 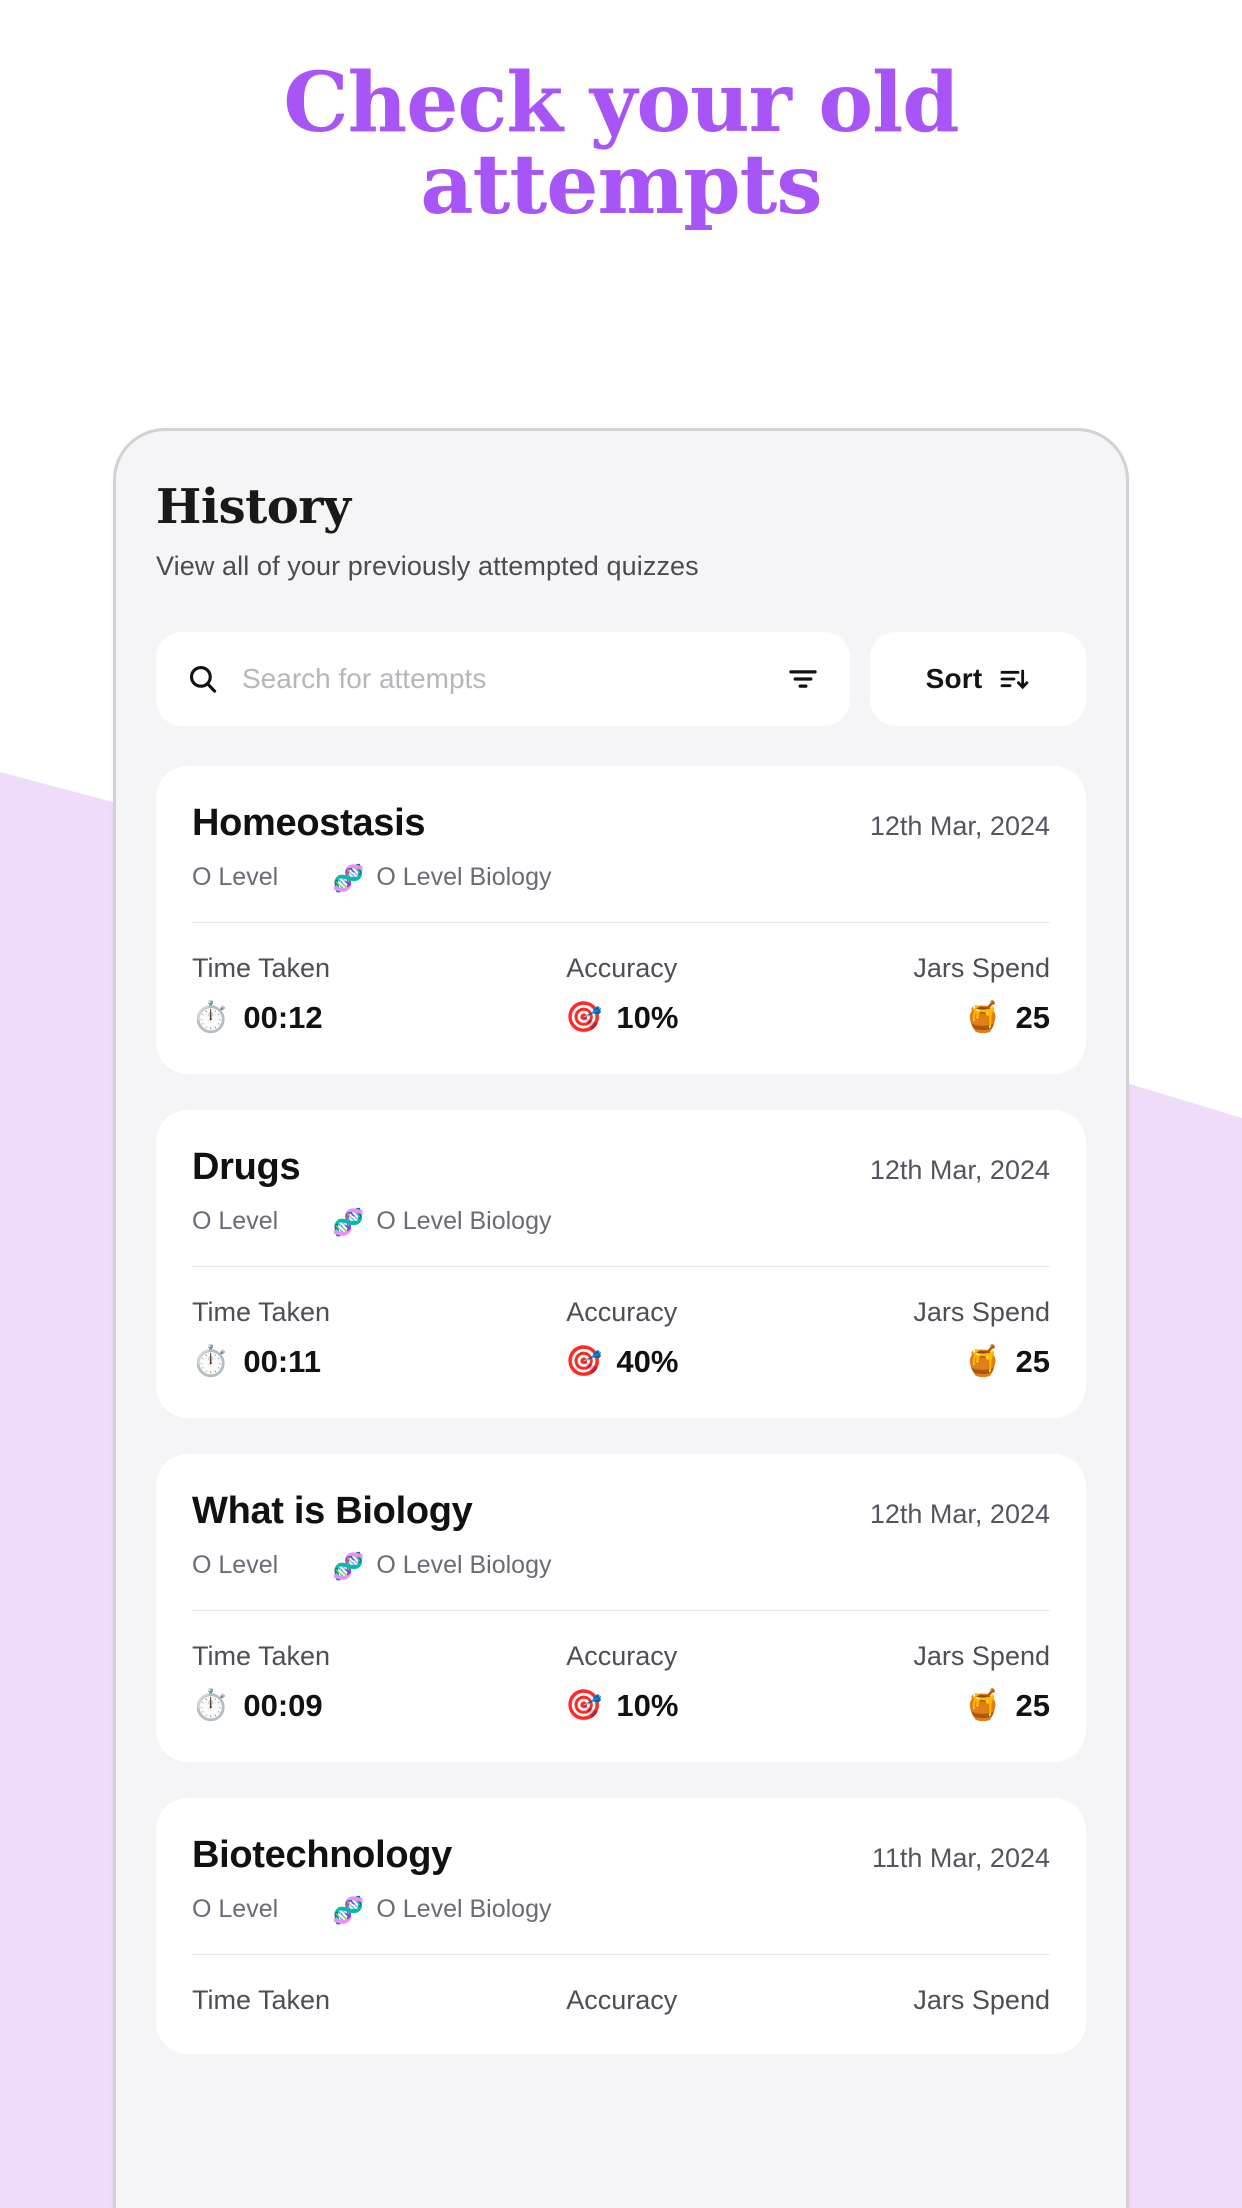 I want to click on search-row: Sort, so click(x=621, y=679).